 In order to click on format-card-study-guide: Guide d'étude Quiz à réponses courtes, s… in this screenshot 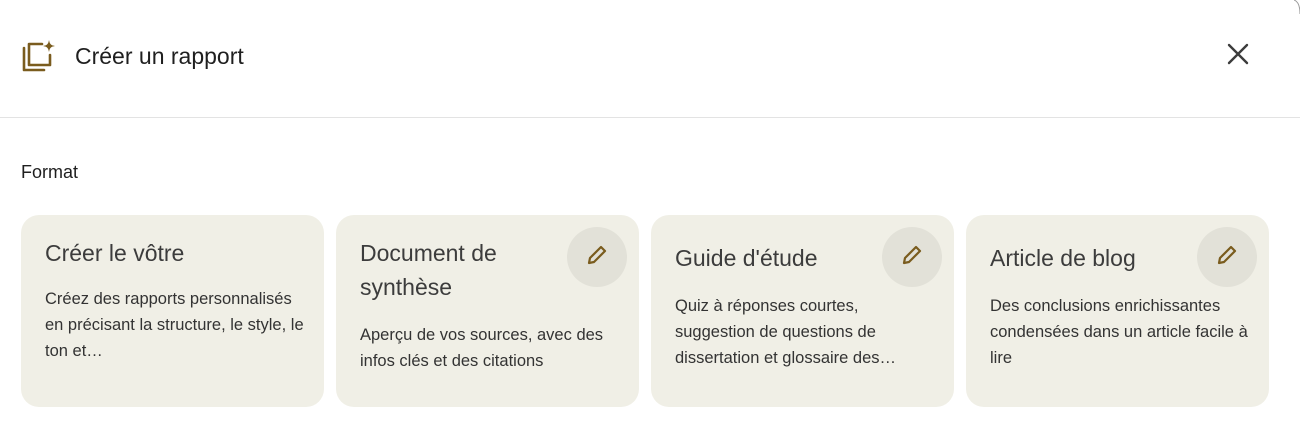, I will do `click(802, 311)`.